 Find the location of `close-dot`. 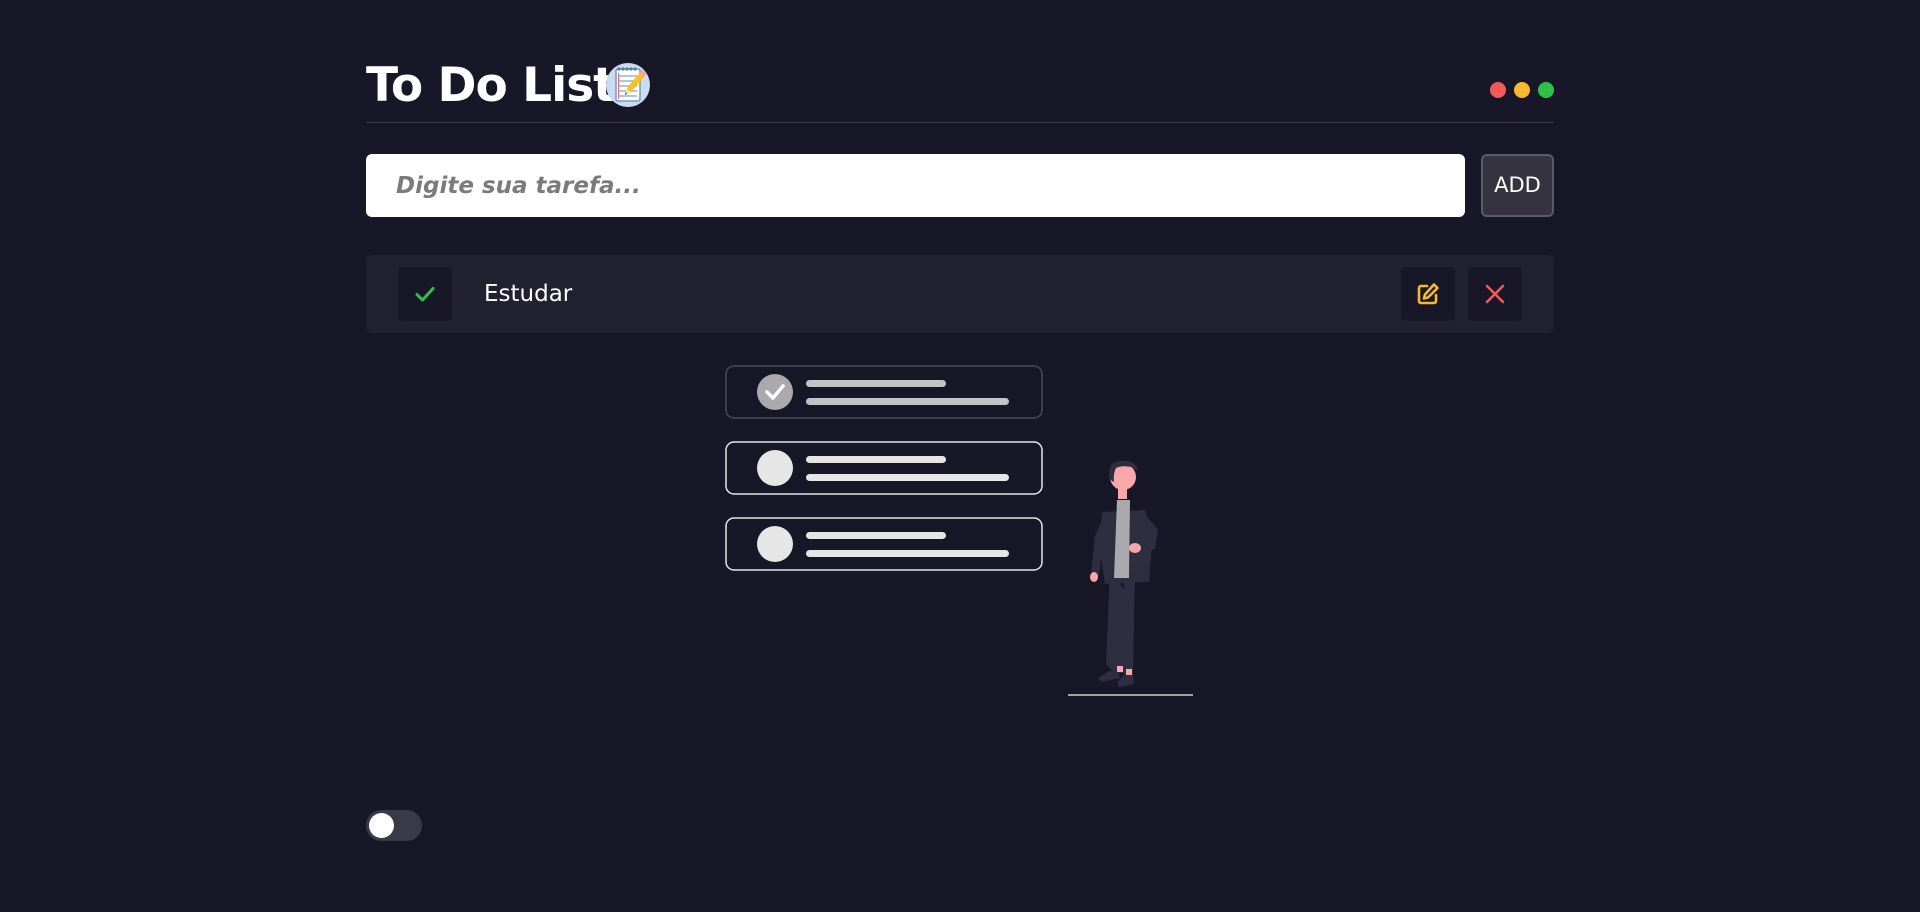

close-dot is located at coordinates (1498, 90).